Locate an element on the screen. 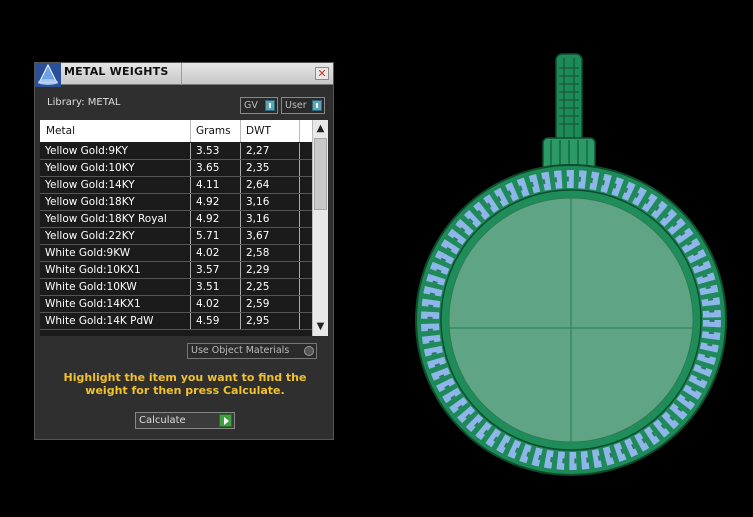 Image resolution: width=753 pixels, height=517 pixels. metal-cell: White Gold:14K PdW is located at coordinates (99, 321).